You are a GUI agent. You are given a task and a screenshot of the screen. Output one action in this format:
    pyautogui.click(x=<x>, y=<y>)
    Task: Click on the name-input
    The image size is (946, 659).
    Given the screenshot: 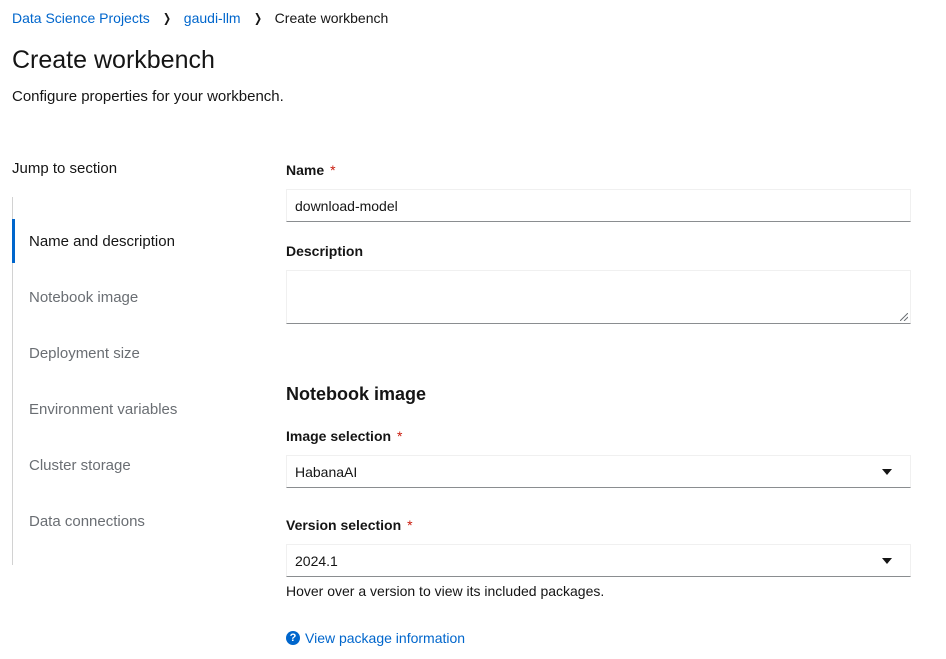 What is the action you would take?
    pyautogui.click(x=598, y=205)
    